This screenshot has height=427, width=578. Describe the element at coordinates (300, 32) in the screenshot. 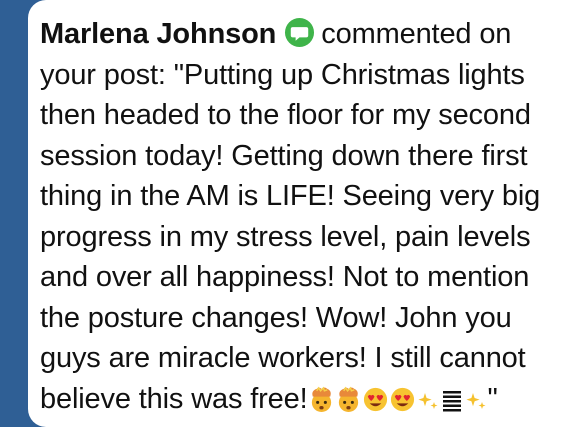

I see `comment-badge-icon` at that location.